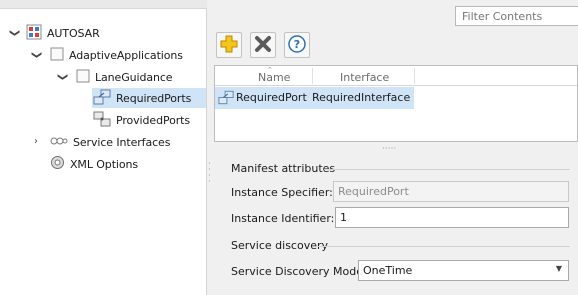 The image size is (578, 295). What do you see at coordinates (396, 76) in the screenshot?
I see `table-header: ⌃ Name Interface` at bounding box center [396, 76].